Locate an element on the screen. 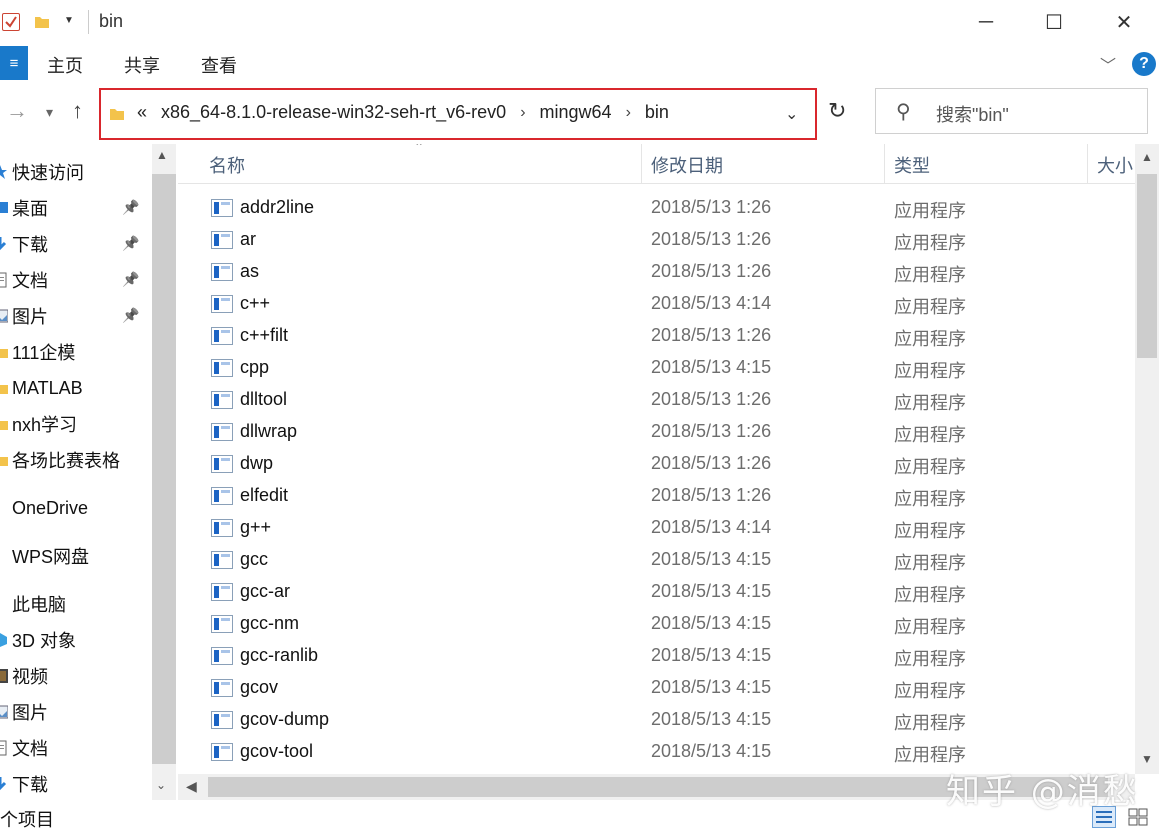  table-row: cpp 2018/5/13 4:15 应用程序 is located at coordinates (656, 369).